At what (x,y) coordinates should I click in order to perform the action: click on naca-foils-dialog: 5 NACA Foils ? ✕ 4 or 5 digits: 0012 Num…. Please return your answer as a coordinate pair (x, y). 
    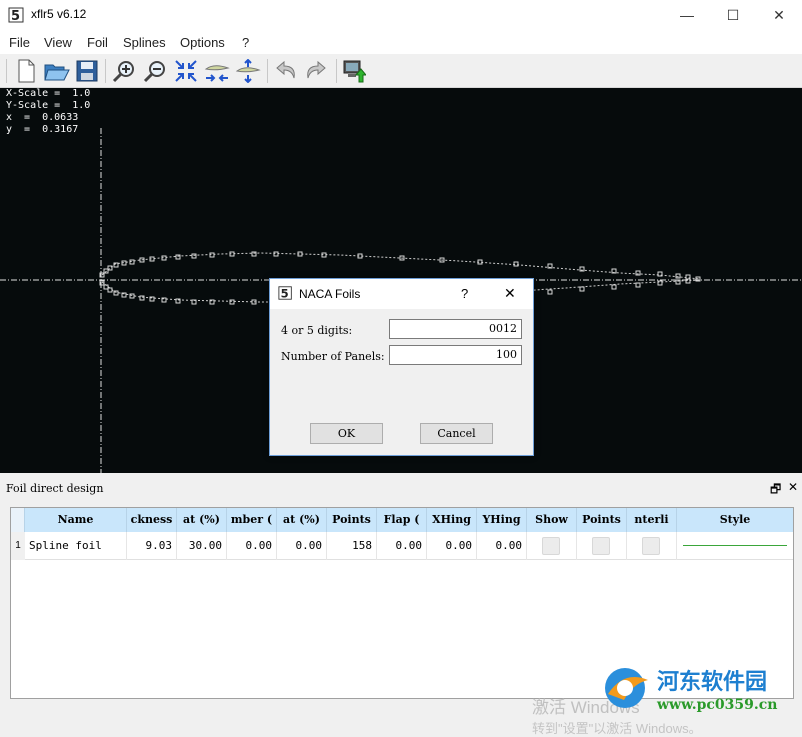
    Looking at the image, I should click on (401, 367).